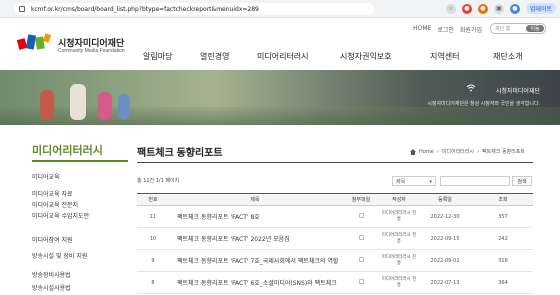 This screenshot has width=560, height=295. Describe the element at coordinates (471, 29) in the screenshot. I see `signup-link: 회원가입` at that location.